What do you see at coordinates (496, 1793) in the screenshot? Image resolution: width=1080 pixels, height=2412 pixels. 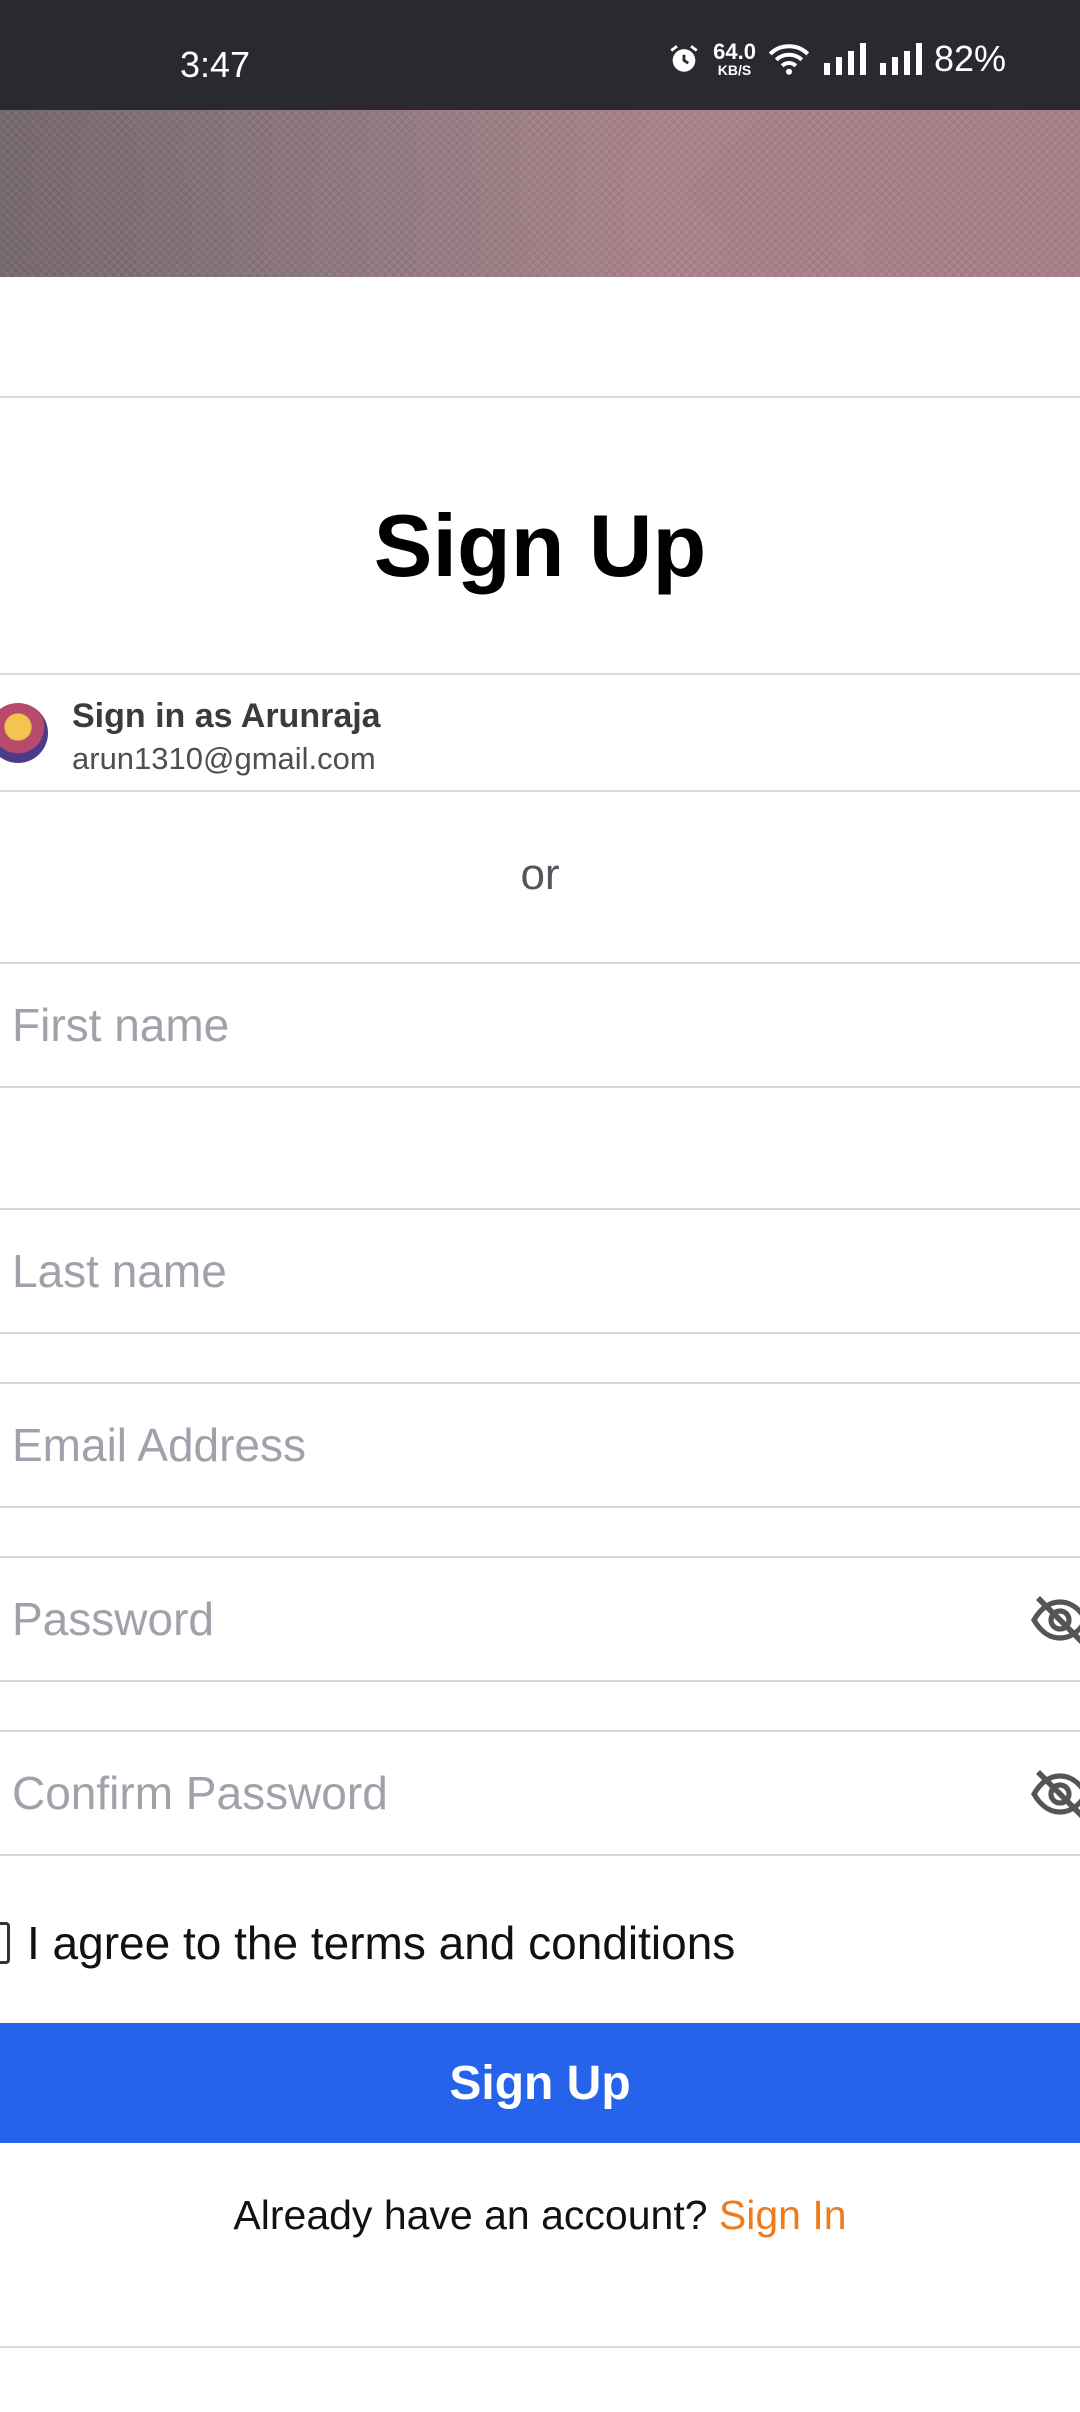 I see `confirm-password-input` at bounding box center [496, 1793].